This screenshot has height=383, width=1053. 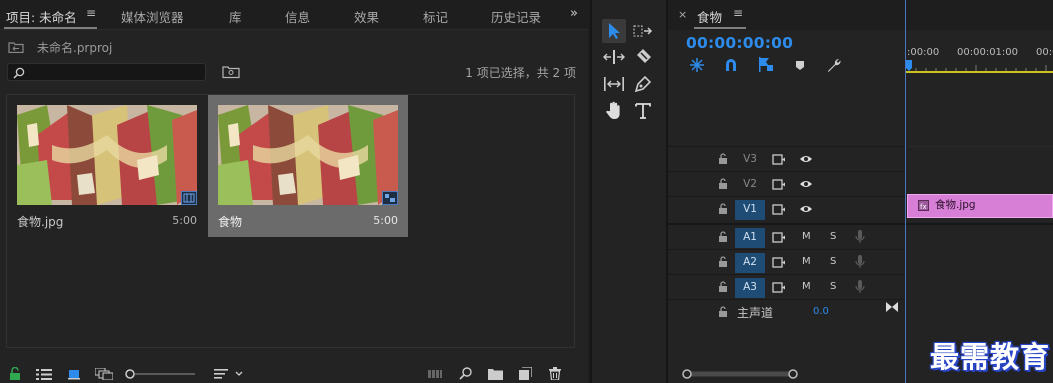 I want to click on list-view-icon, so click(x=44, y=374).